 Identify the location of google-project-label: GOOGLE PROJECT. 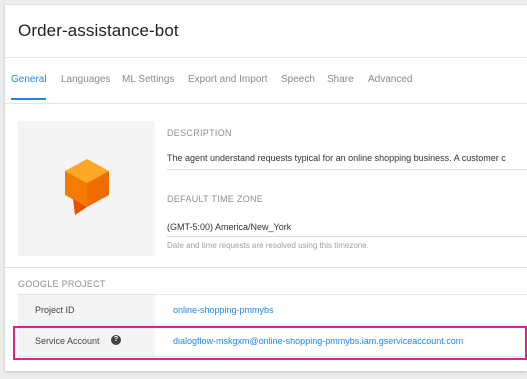
(62, 284).